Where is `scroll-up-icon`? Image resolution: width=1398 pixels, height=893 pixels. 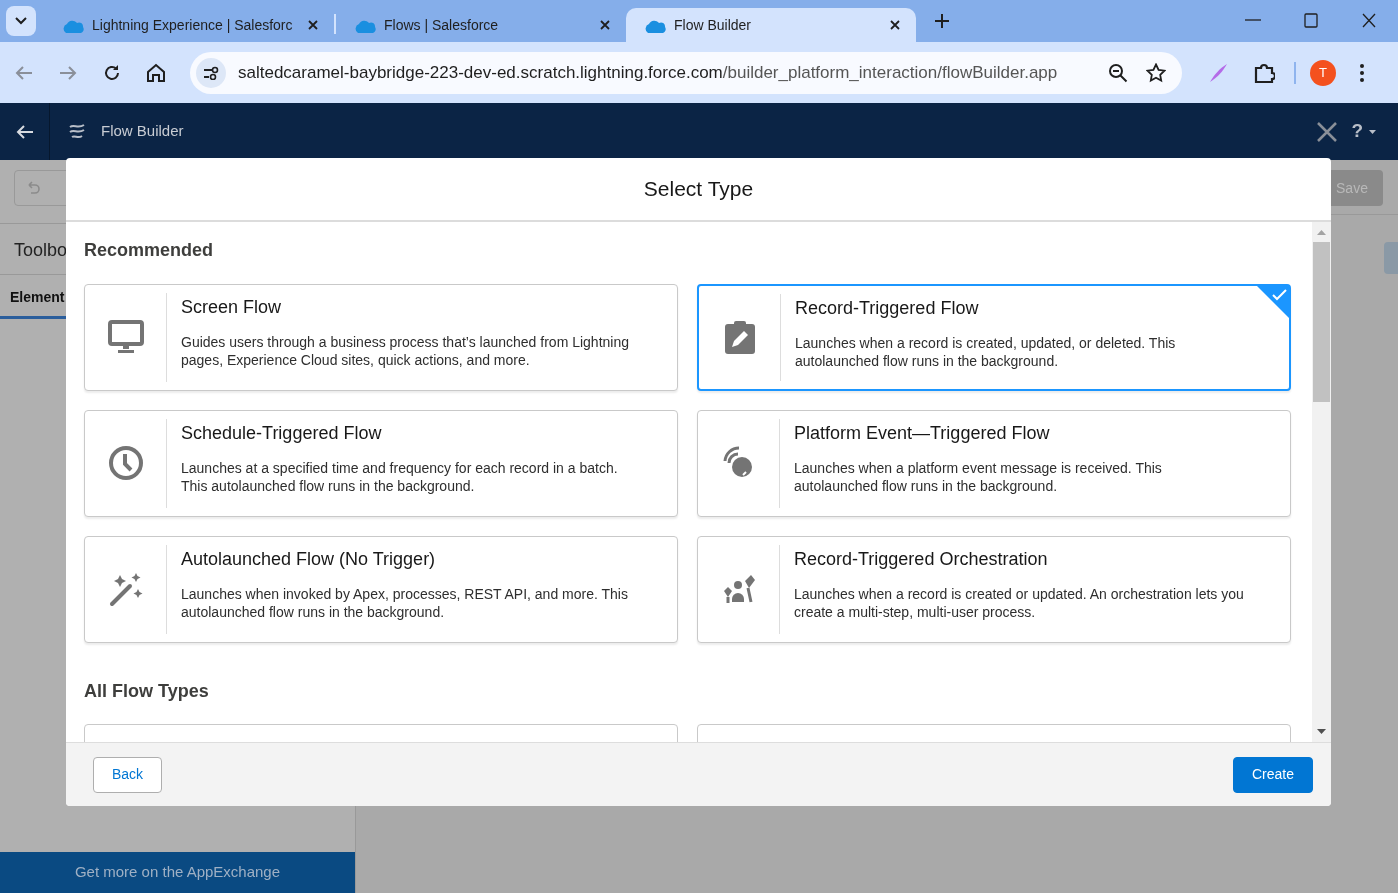
scroll-up-icon is located at coordinates (1321, 232).